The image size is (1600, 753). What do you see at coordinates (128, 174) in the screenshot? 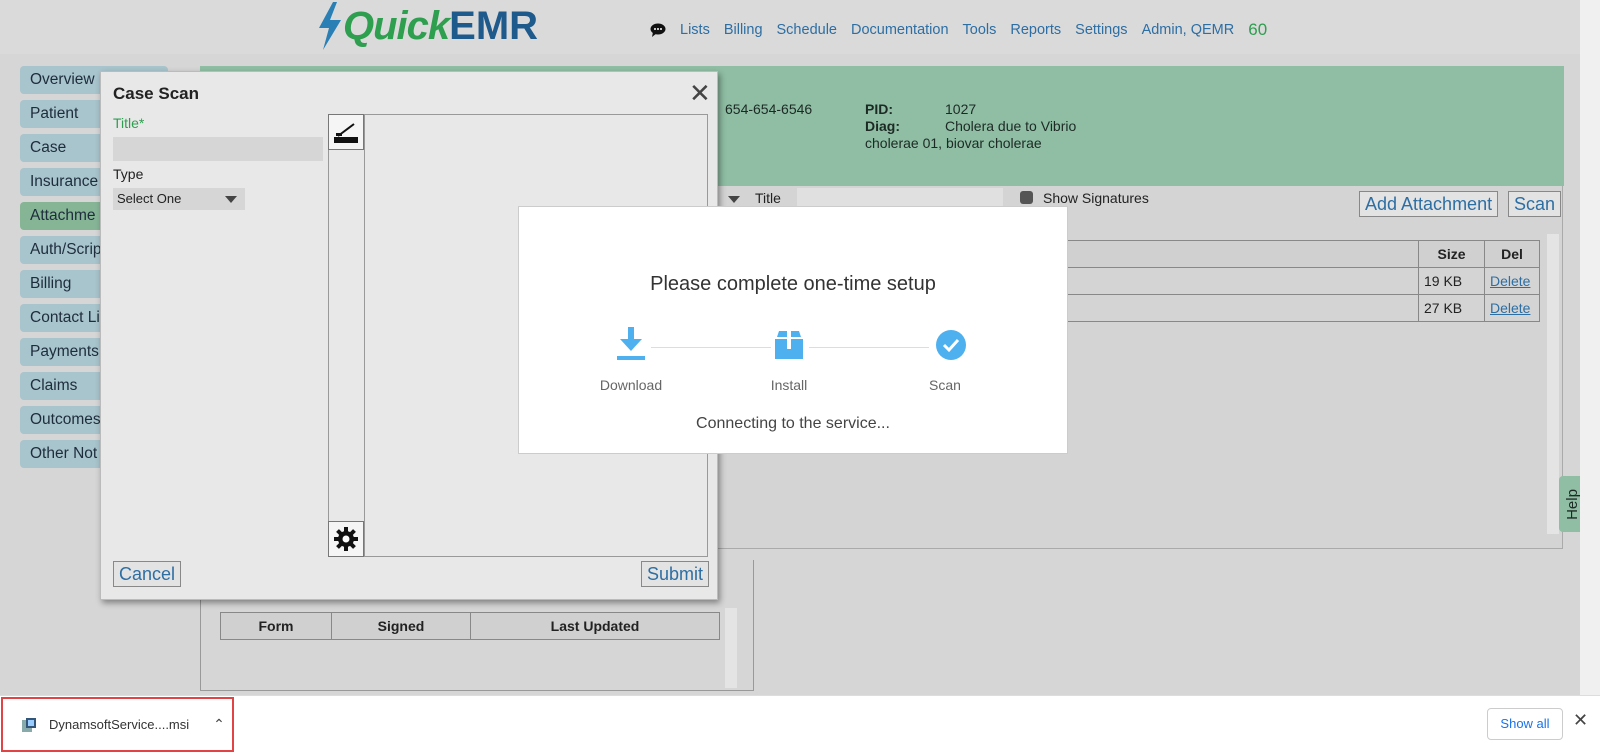
I see `type-field-label: Type` at bounding box center [128, 174].